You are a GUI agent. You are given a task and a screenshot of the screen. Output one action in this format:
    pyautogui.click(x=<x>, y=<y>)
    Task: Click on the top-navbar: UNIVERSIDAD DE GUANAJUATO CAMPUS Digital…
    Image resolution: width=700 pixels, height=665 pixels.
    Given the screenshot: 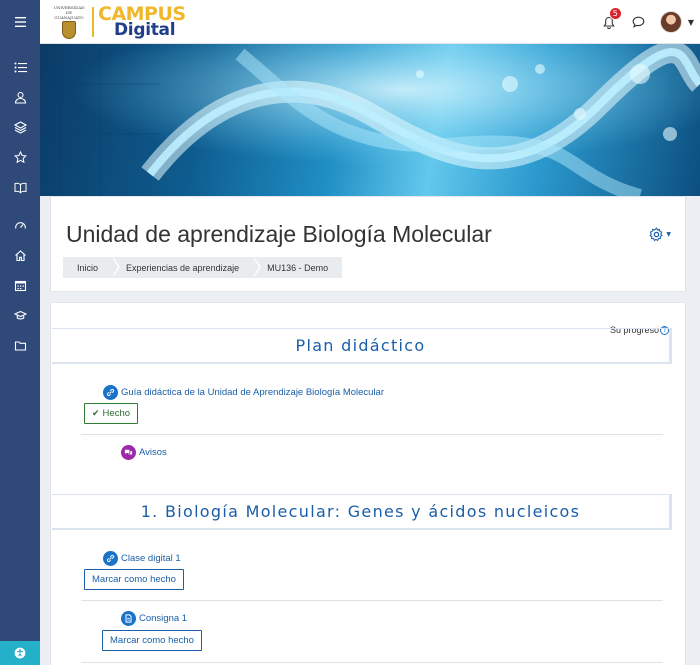 What is the action you would take?
    pyautogui.click(x=350, y=22)
    